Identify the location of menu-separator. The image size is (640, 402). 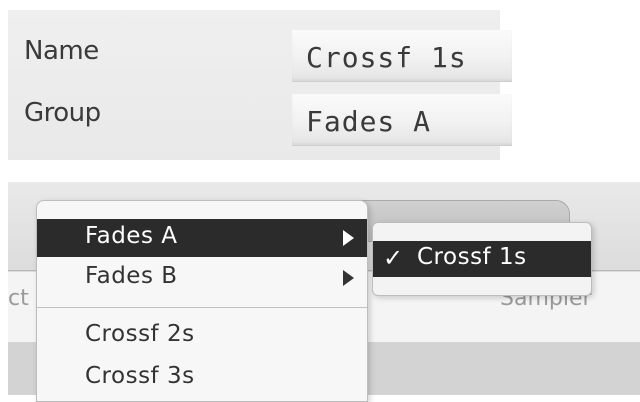
(202, 307).